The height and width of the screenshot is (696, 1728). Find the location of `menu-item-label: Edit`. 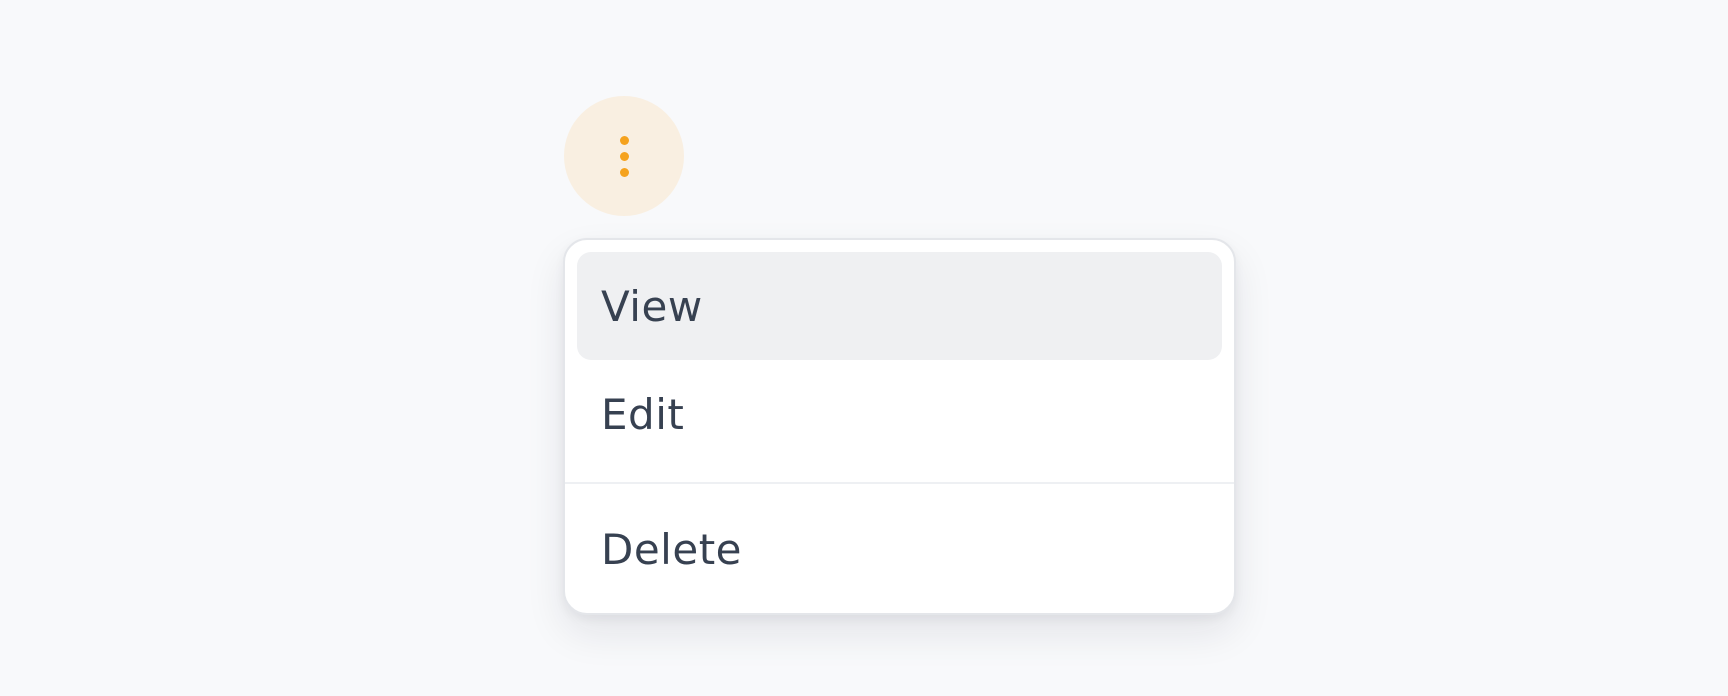

menu-item-label: Edit is located at coordinates (643, 414).